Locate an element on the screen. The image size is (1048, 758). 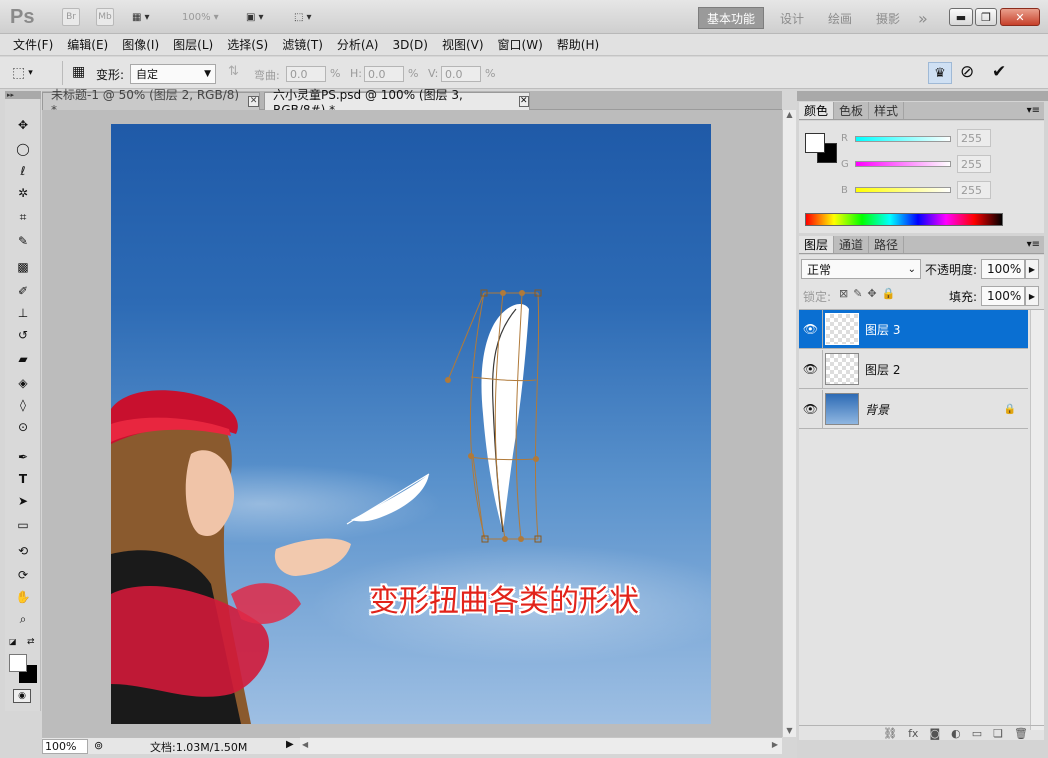
vertical-scrollbar: ▲ ▼ is located at coordinates (789, 423).